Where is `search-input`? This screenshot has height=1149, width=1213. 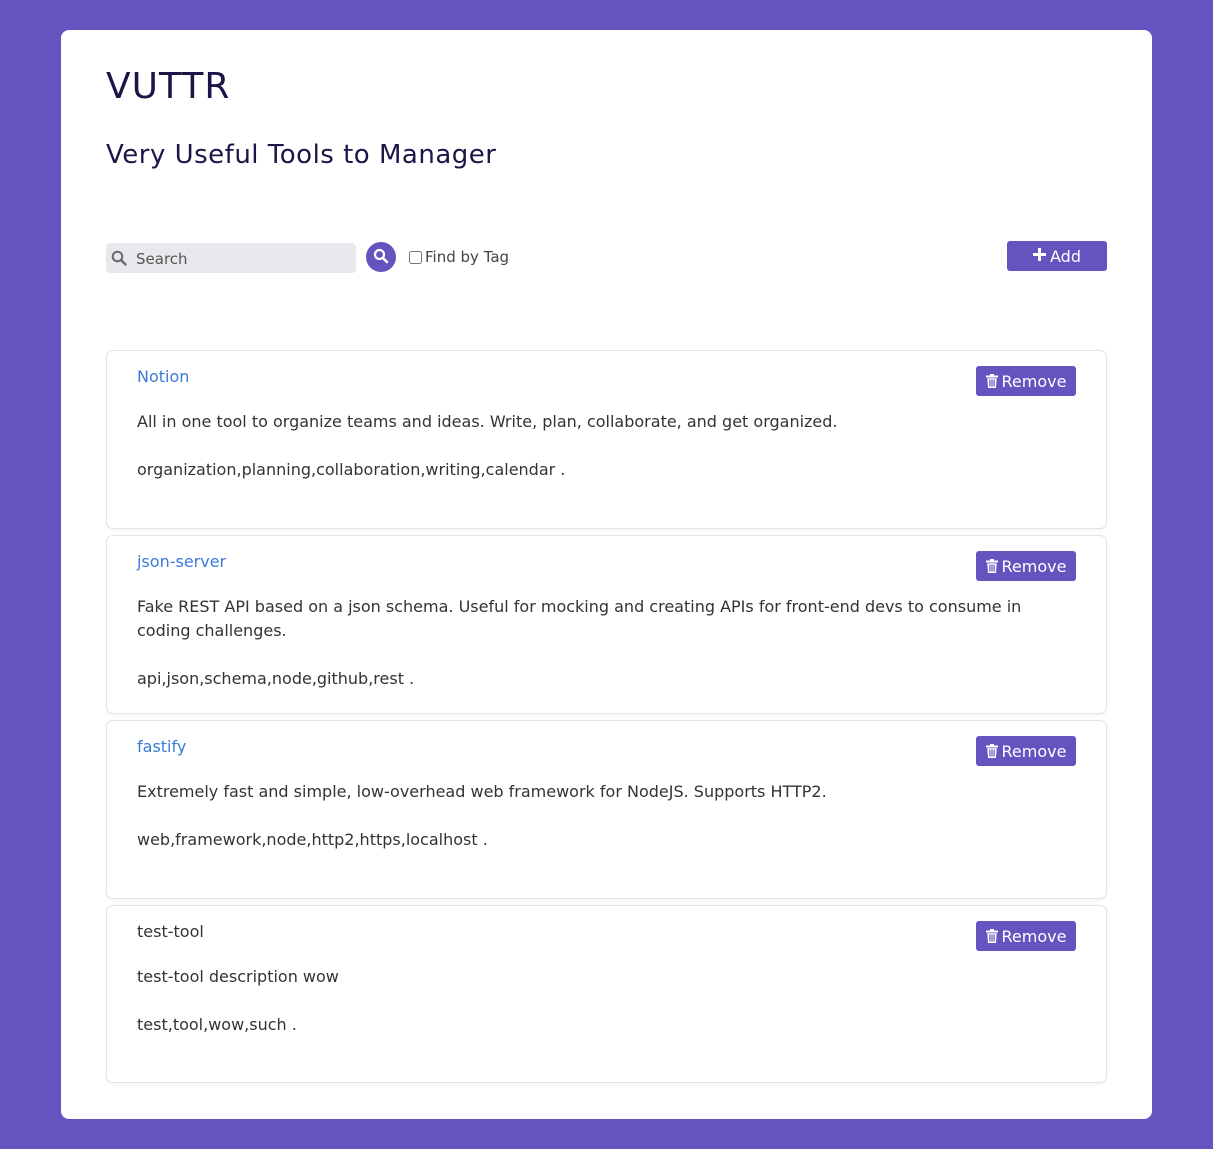
search-input is located at coordinates (243, 259).